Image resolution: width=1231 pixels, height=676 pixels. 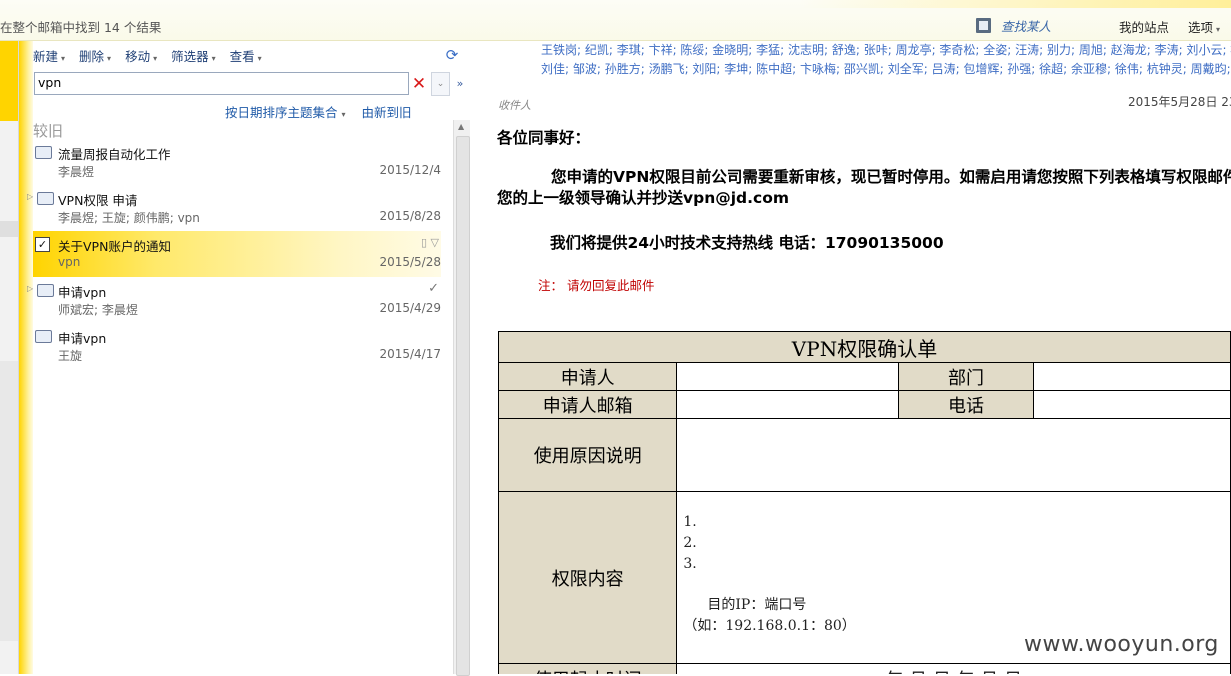 I want to click on group-header: 较旧, so click(x=48, y=131).